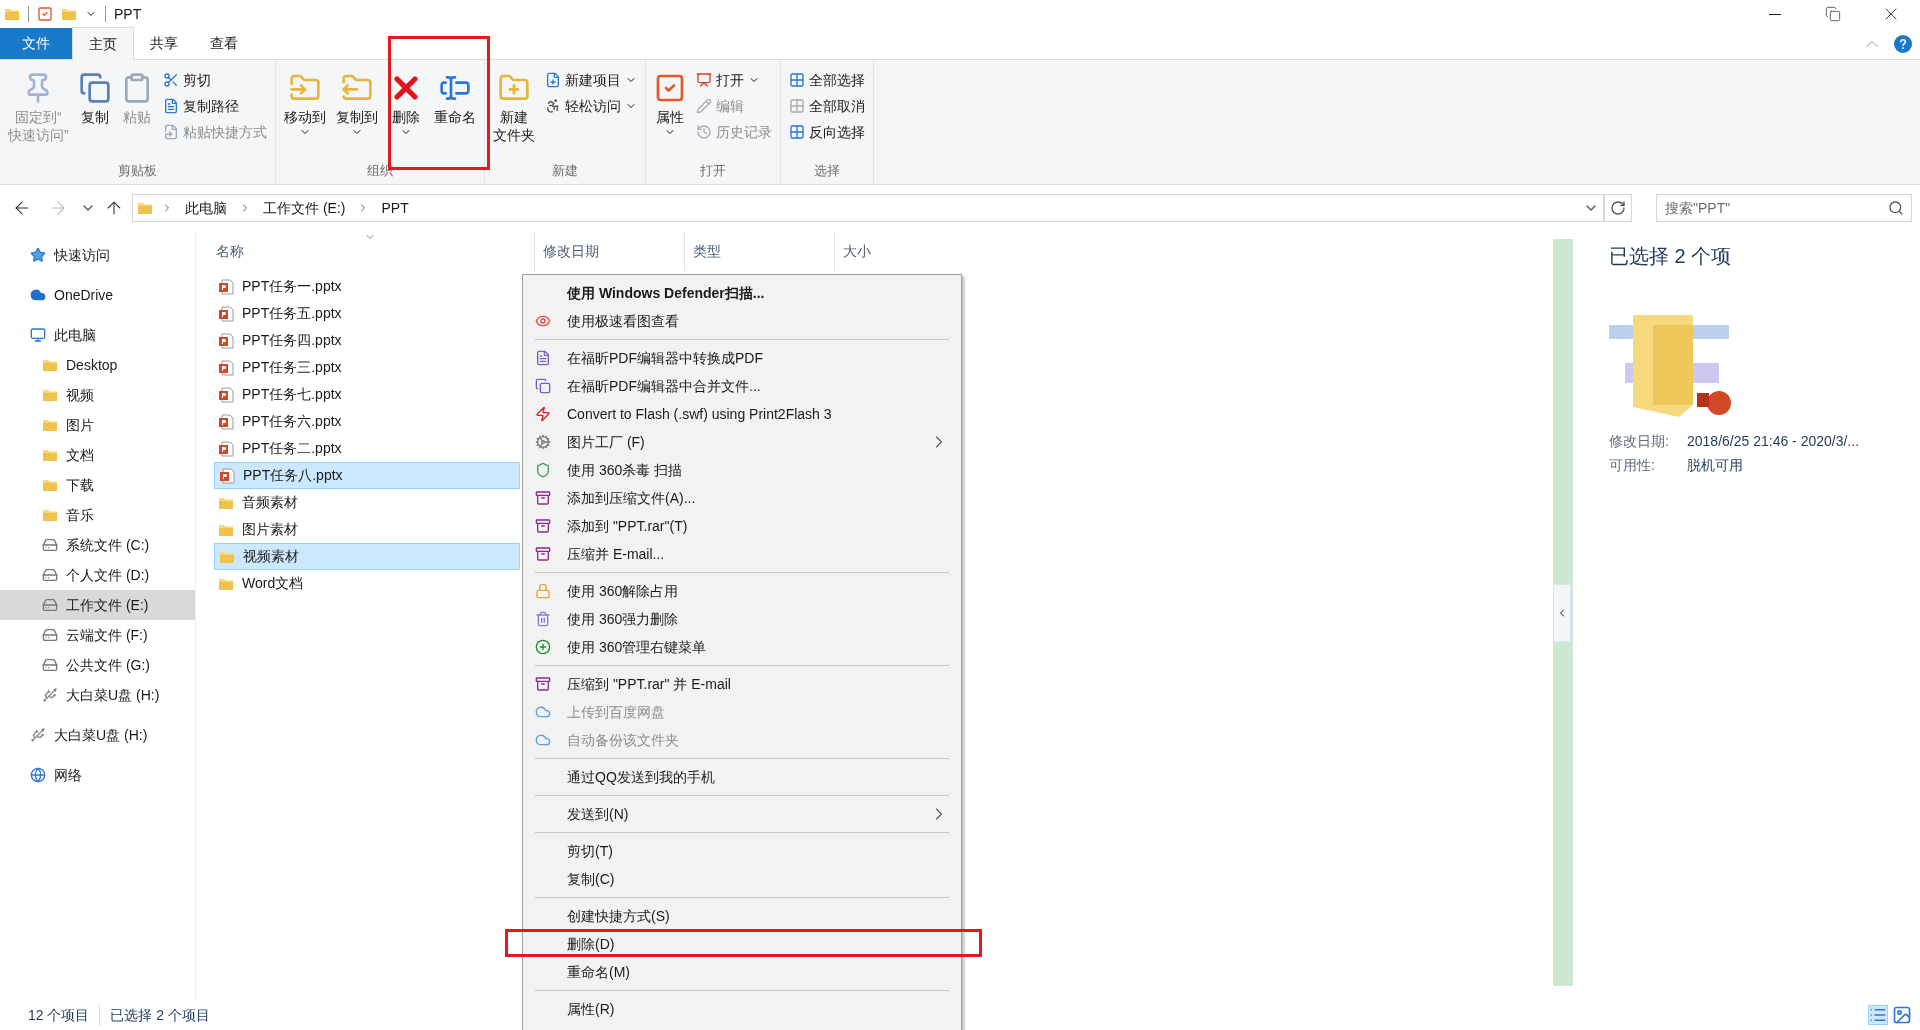 This screenshot has width=1920, height=1030. What do you see at coordinates (742, 1009) in the screenshot?
I see `menu-item: 属性(R)` at bounding box center [742, 1009].